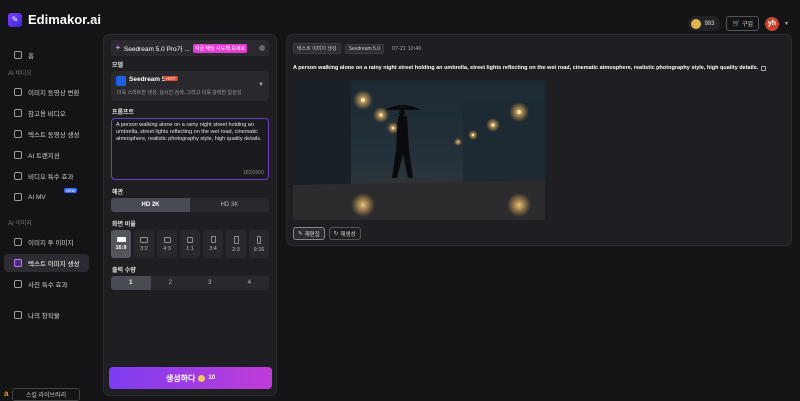 Image resolution: width=800 pixels, height=401 pixels. I want to click on ratio-option-label: 16:9, so click(121, 248).